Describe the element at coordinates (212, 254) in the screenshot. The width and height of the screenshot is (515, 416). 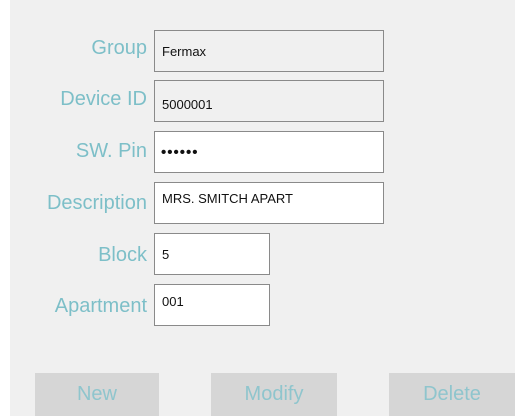
I see `block-input: 5` at that location.